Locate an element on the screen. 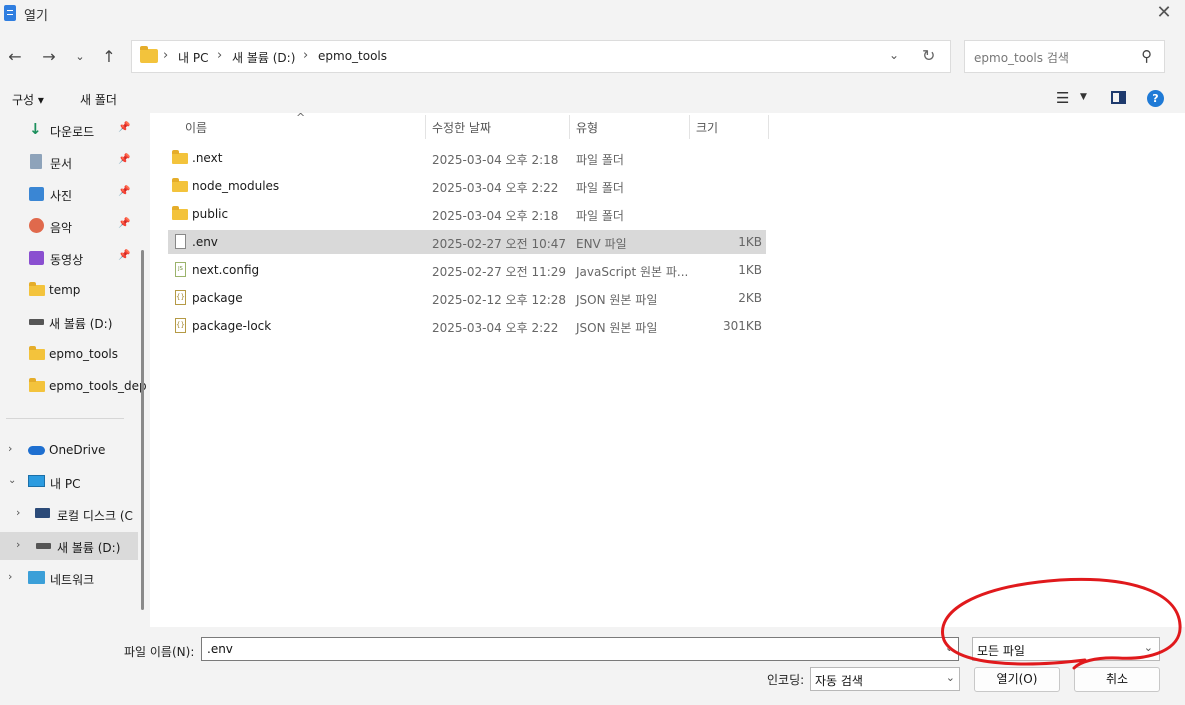 Image resolution: width=1185 pixels, height=705 pixels. view-dropdown-icon: ▼ is located at coordinates (1083, 97).